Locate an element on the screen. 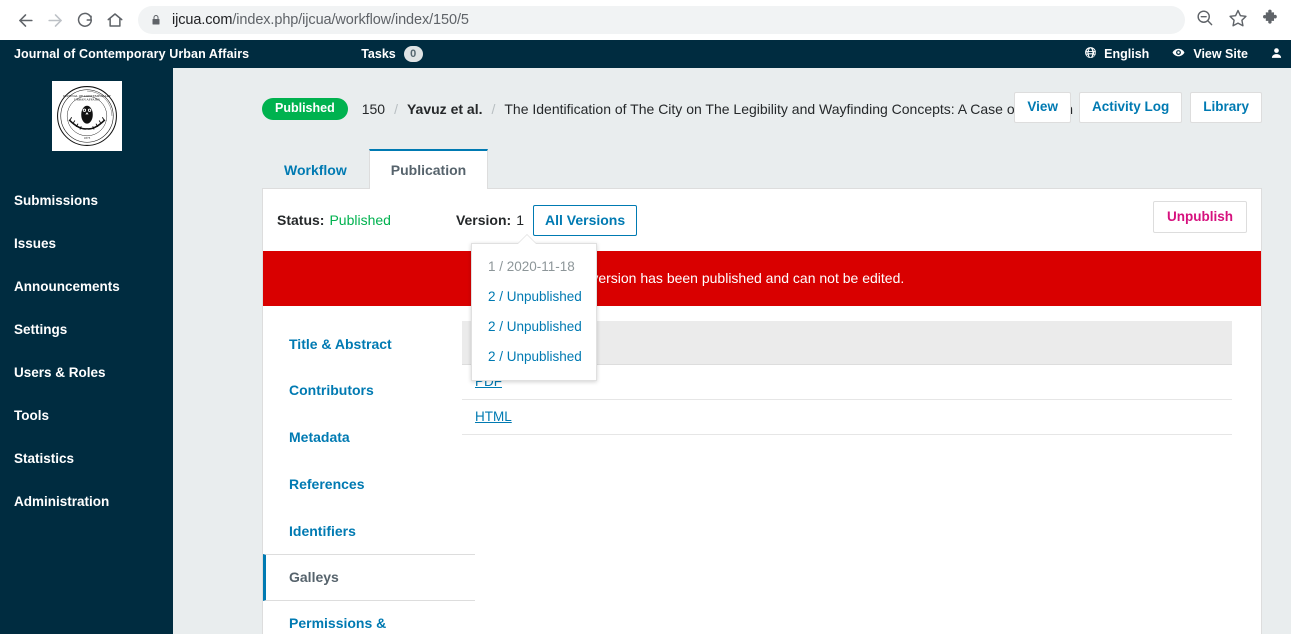  pub-nav-item-galleys: Galleys is located at coordinates (369, 578).